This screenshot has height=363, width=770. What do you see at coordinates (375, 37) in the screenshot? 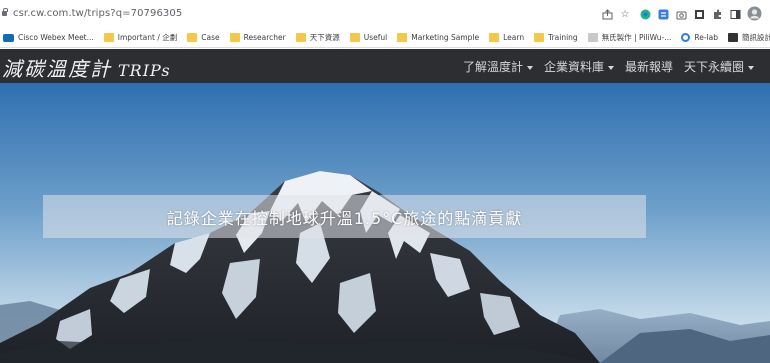
I see `bookmark-label: Useful` at bounding box center [375, 37].